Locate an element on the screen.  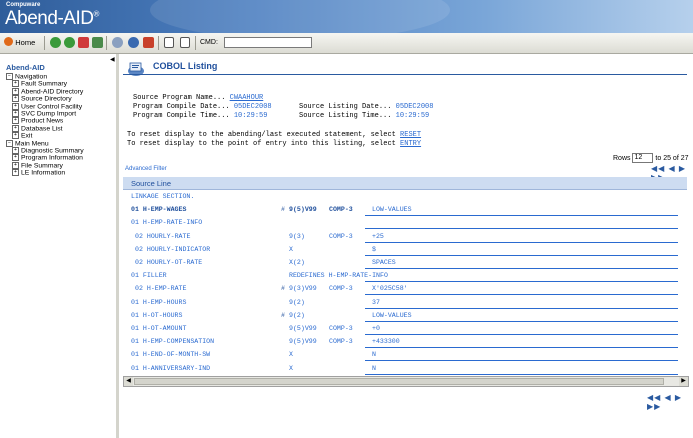
table-row: 02 HOURLY-RATE 9(3) COMP-3 +25 is located at coordinates (405, 236).